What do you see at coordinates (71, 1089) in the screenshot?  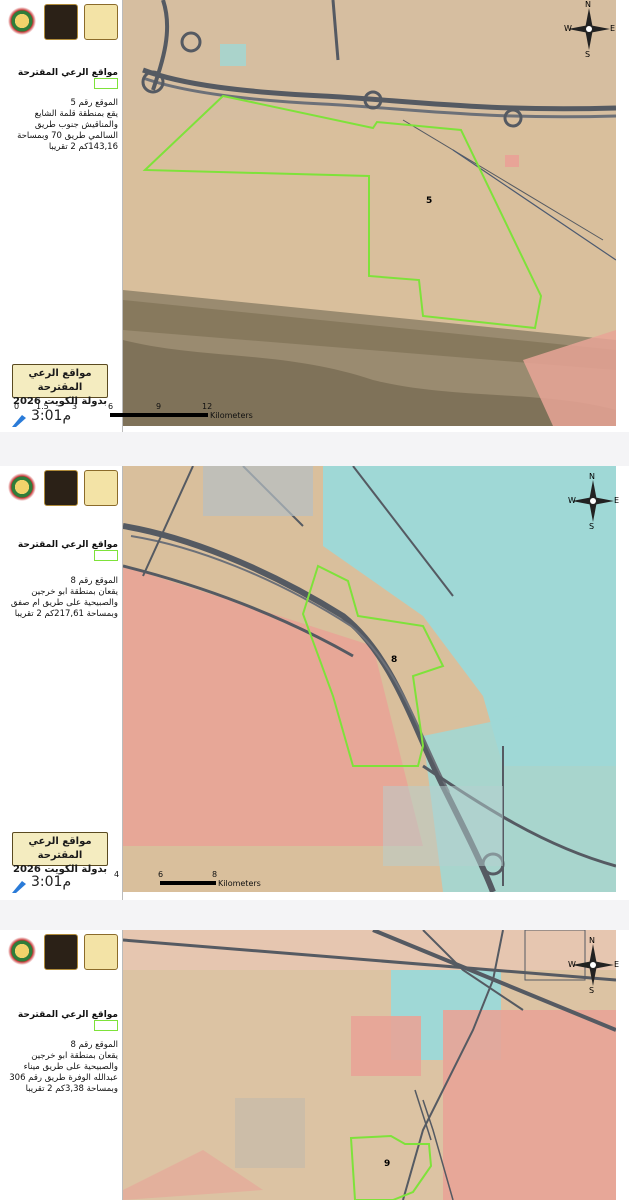 I see `desc-line: وبمساحة 3,38كم 2 تقريبا` at bounding box center [71, 1089].